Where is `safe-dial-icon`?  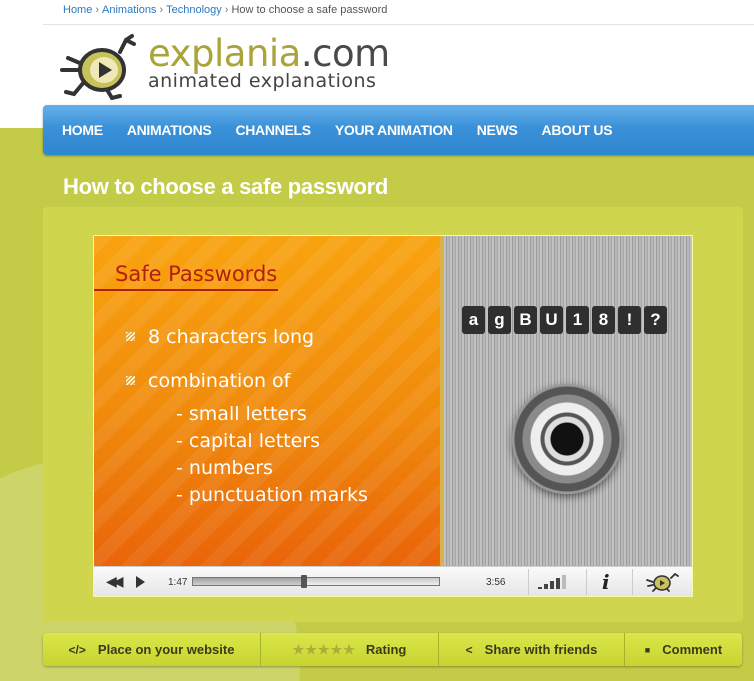
safe-dial-icon is located at coordinates (567, 439).